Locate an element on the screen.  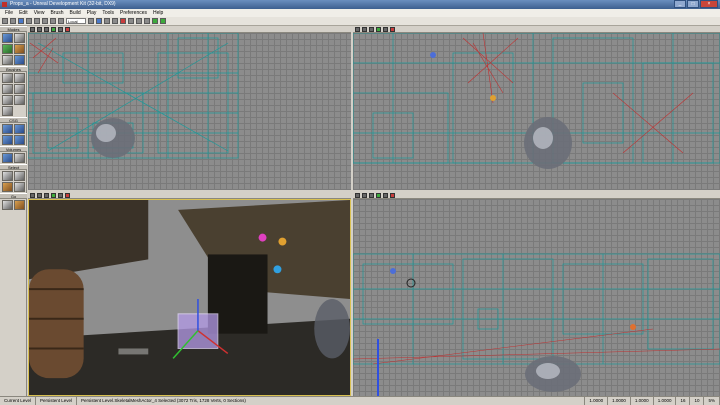
rotate-icon is located at coordinates (53, 21).